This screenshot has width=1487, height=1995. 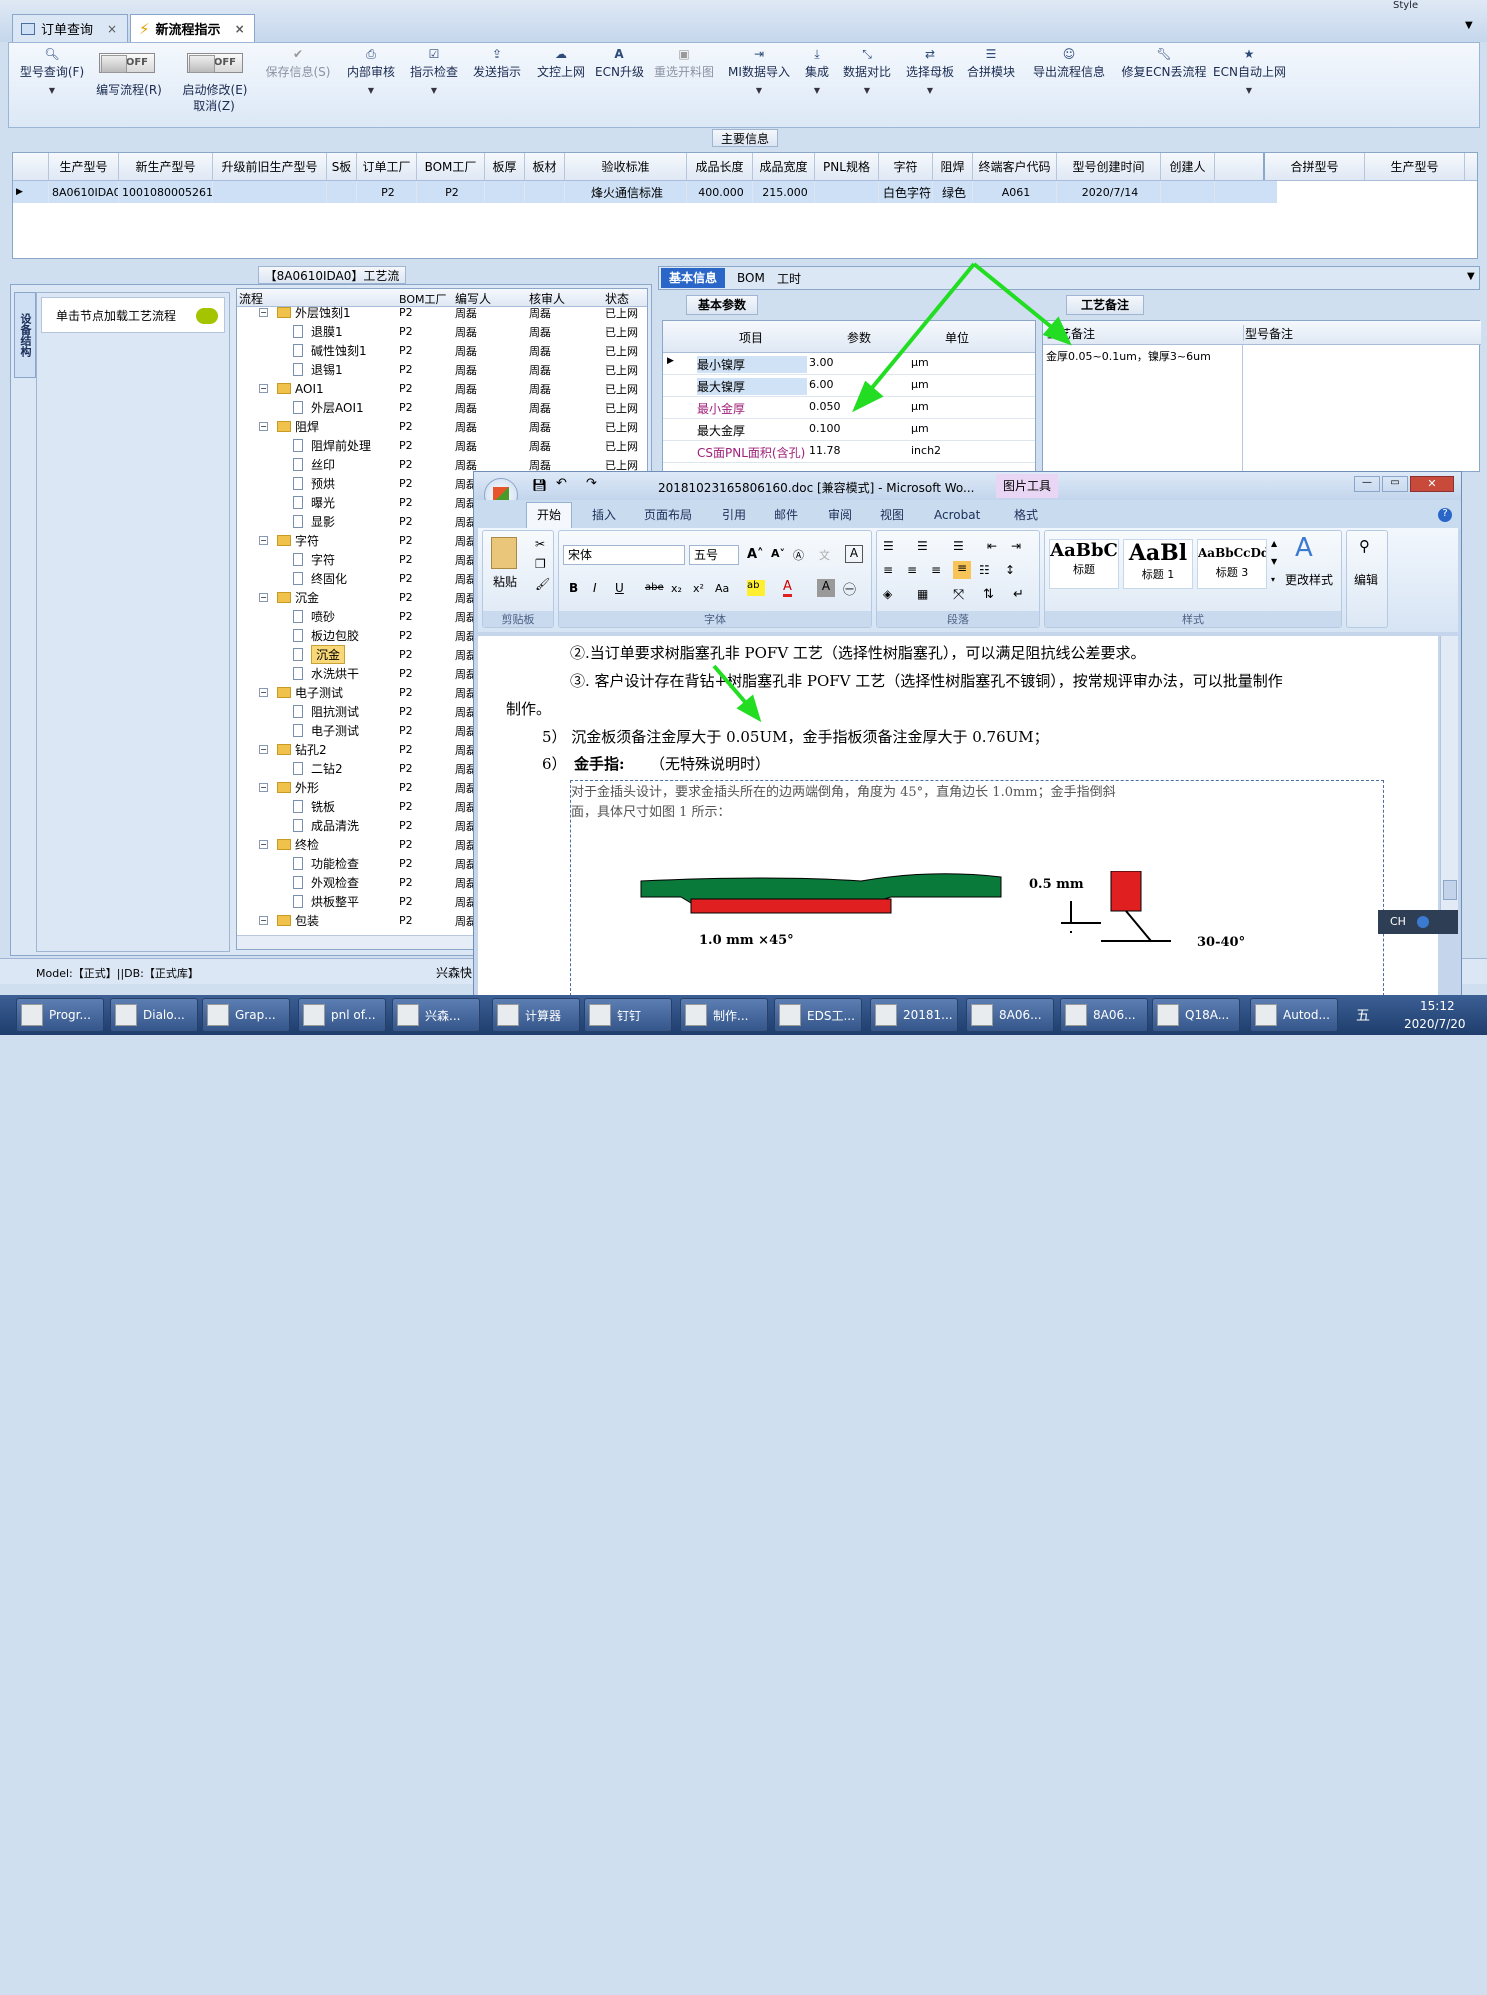 I want to click on decrease-indent-icon: ⇤, so click(x=992, y=546).